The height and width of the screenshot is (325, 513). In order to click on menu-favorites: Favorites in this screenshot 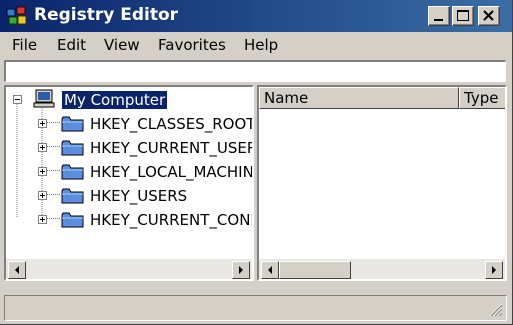, I will do `click(192, 45)`.